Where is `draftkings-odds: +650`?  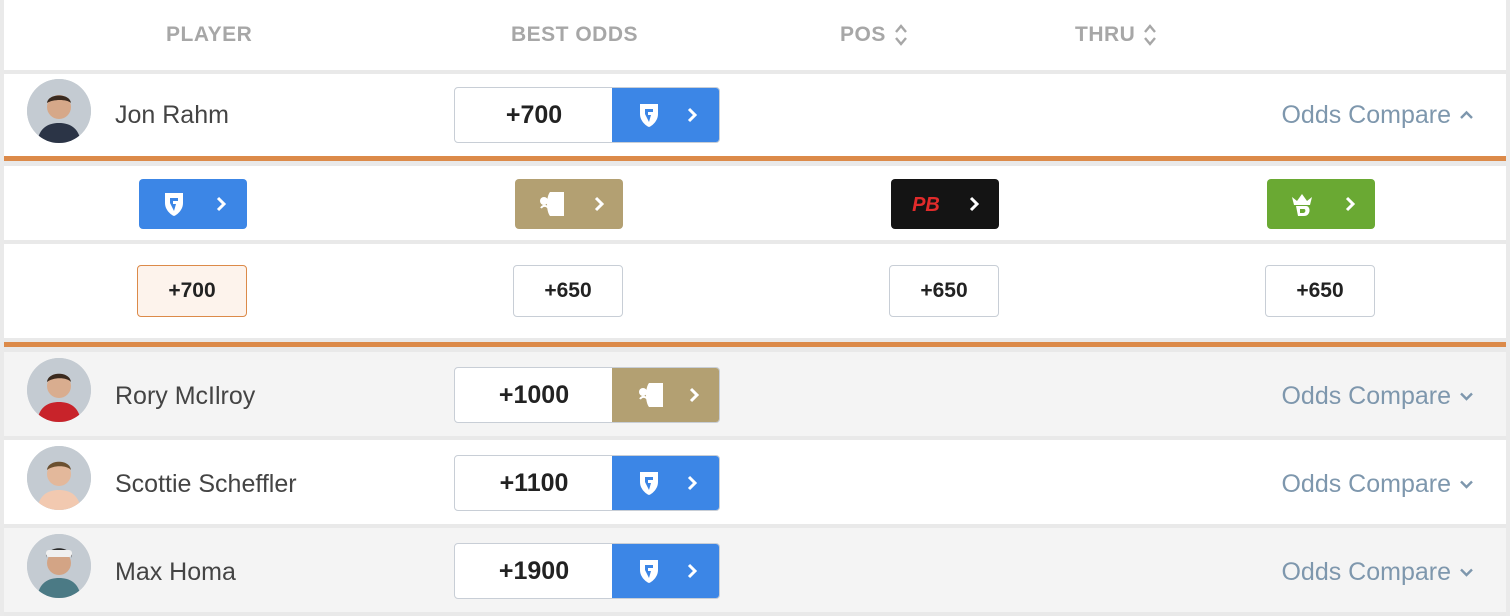
draftkings-odds: +650 is located at coordinates (1320, 291).